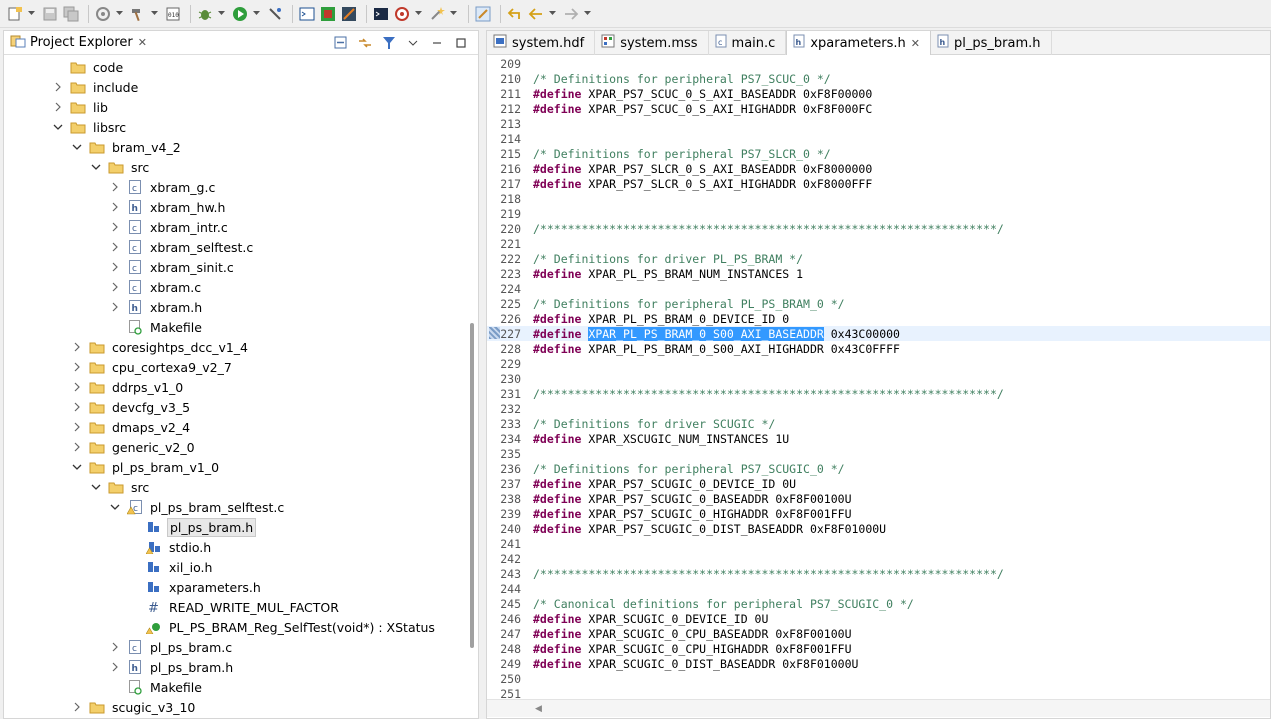 The height and width of the screenshot is (719, 1271). I want to click on tree-item: ddrps_v1_0, so click(94, 387).